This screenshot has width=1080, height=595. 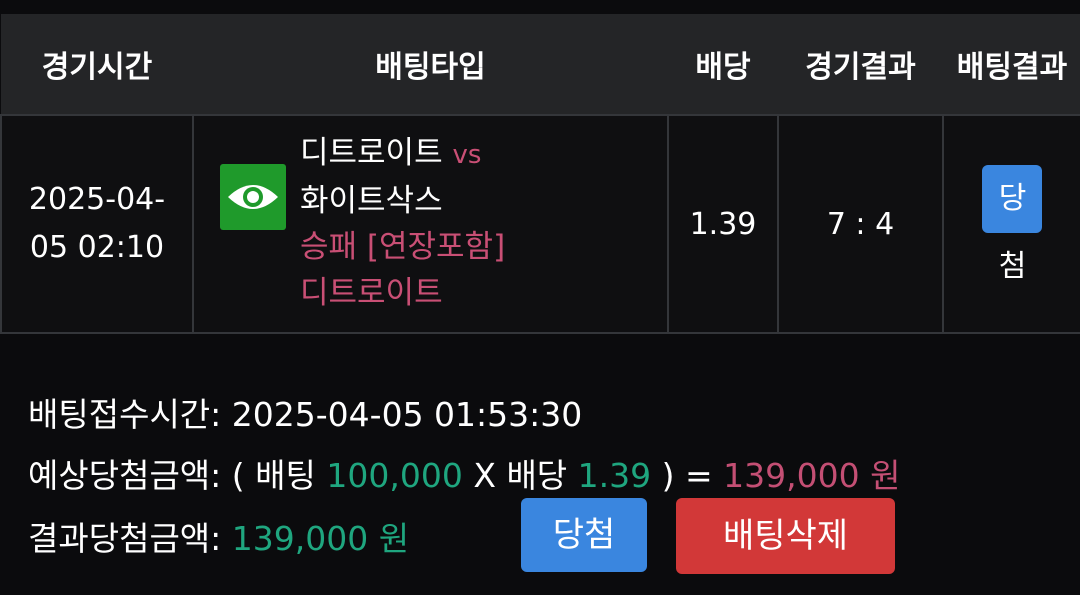 I want to click on bet-pick: 디트로이트, so click(x=371, y=293).